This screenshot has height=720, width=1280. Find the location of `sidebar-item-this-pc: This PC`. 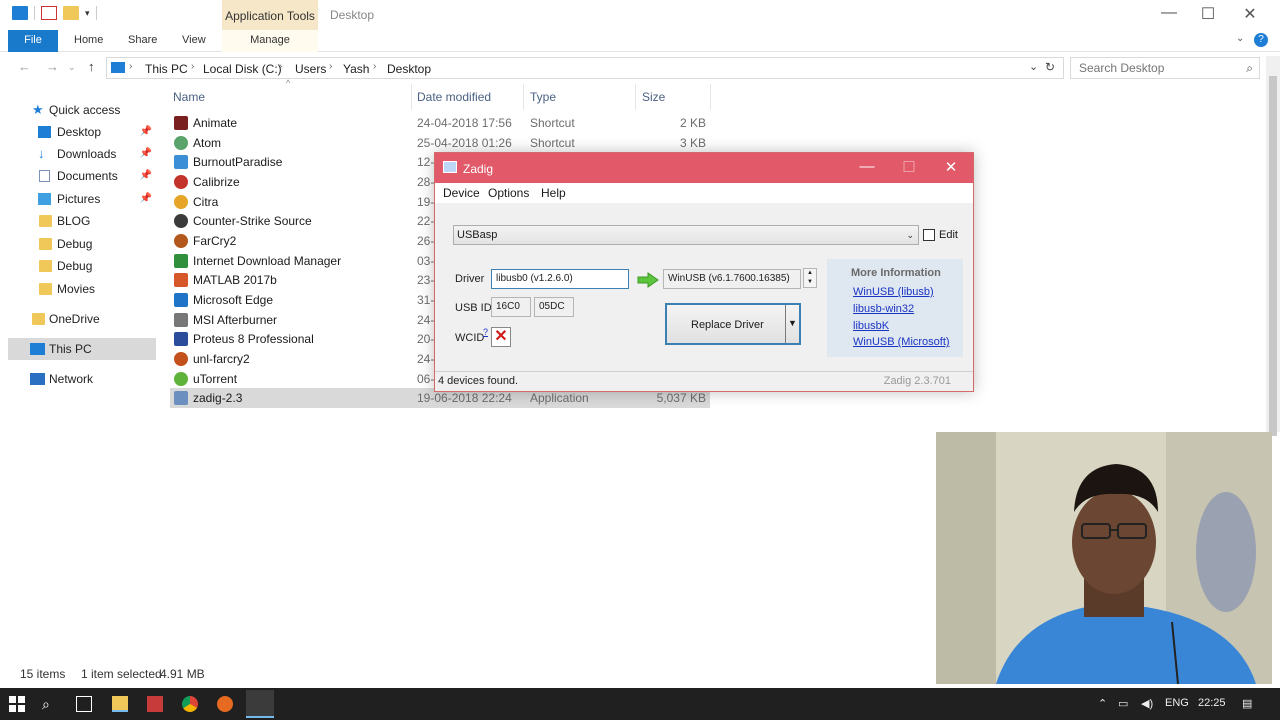

sidebar-item-this-pc: This PC is located at coordinates (82, 349).